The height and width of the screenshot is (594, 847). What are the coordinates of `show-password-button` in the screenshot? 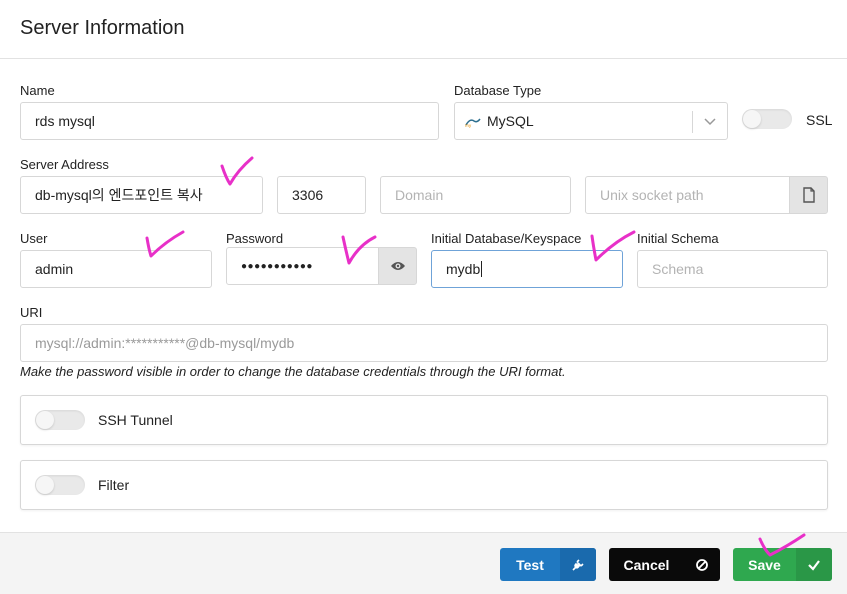 It's located at (397, 266).